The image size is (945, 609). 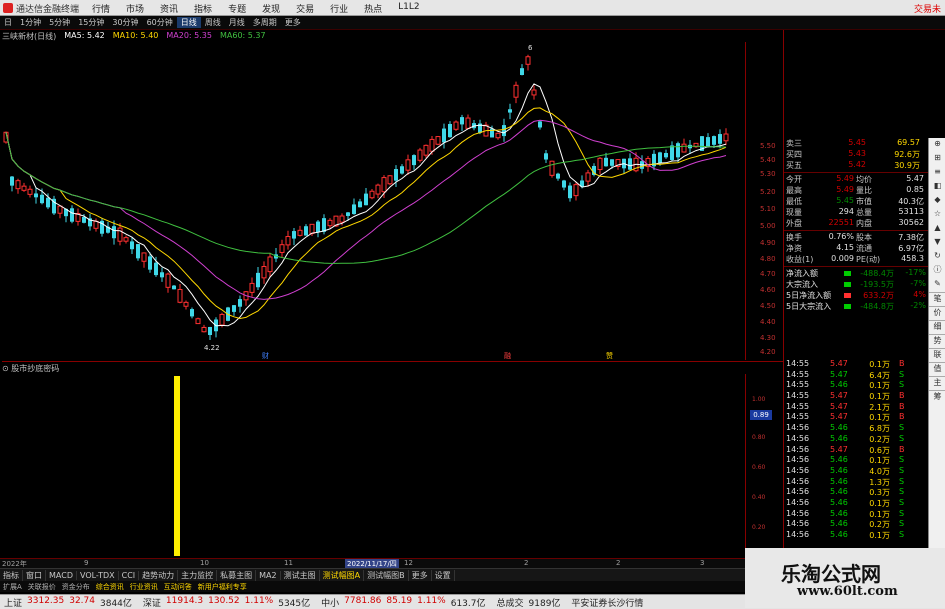 I want to click on grid-icon: ⊞, so click(x=937, y=159).